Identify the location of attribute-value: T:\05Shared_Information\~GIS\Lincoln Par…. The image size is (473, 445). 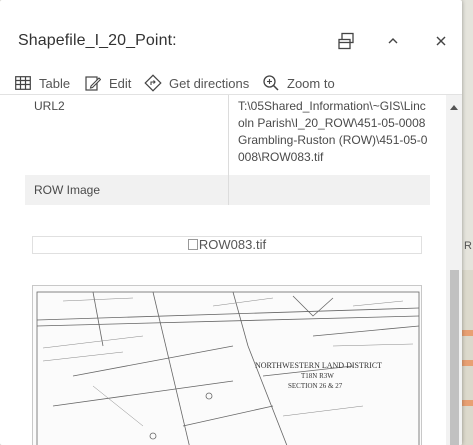
(329, 135).